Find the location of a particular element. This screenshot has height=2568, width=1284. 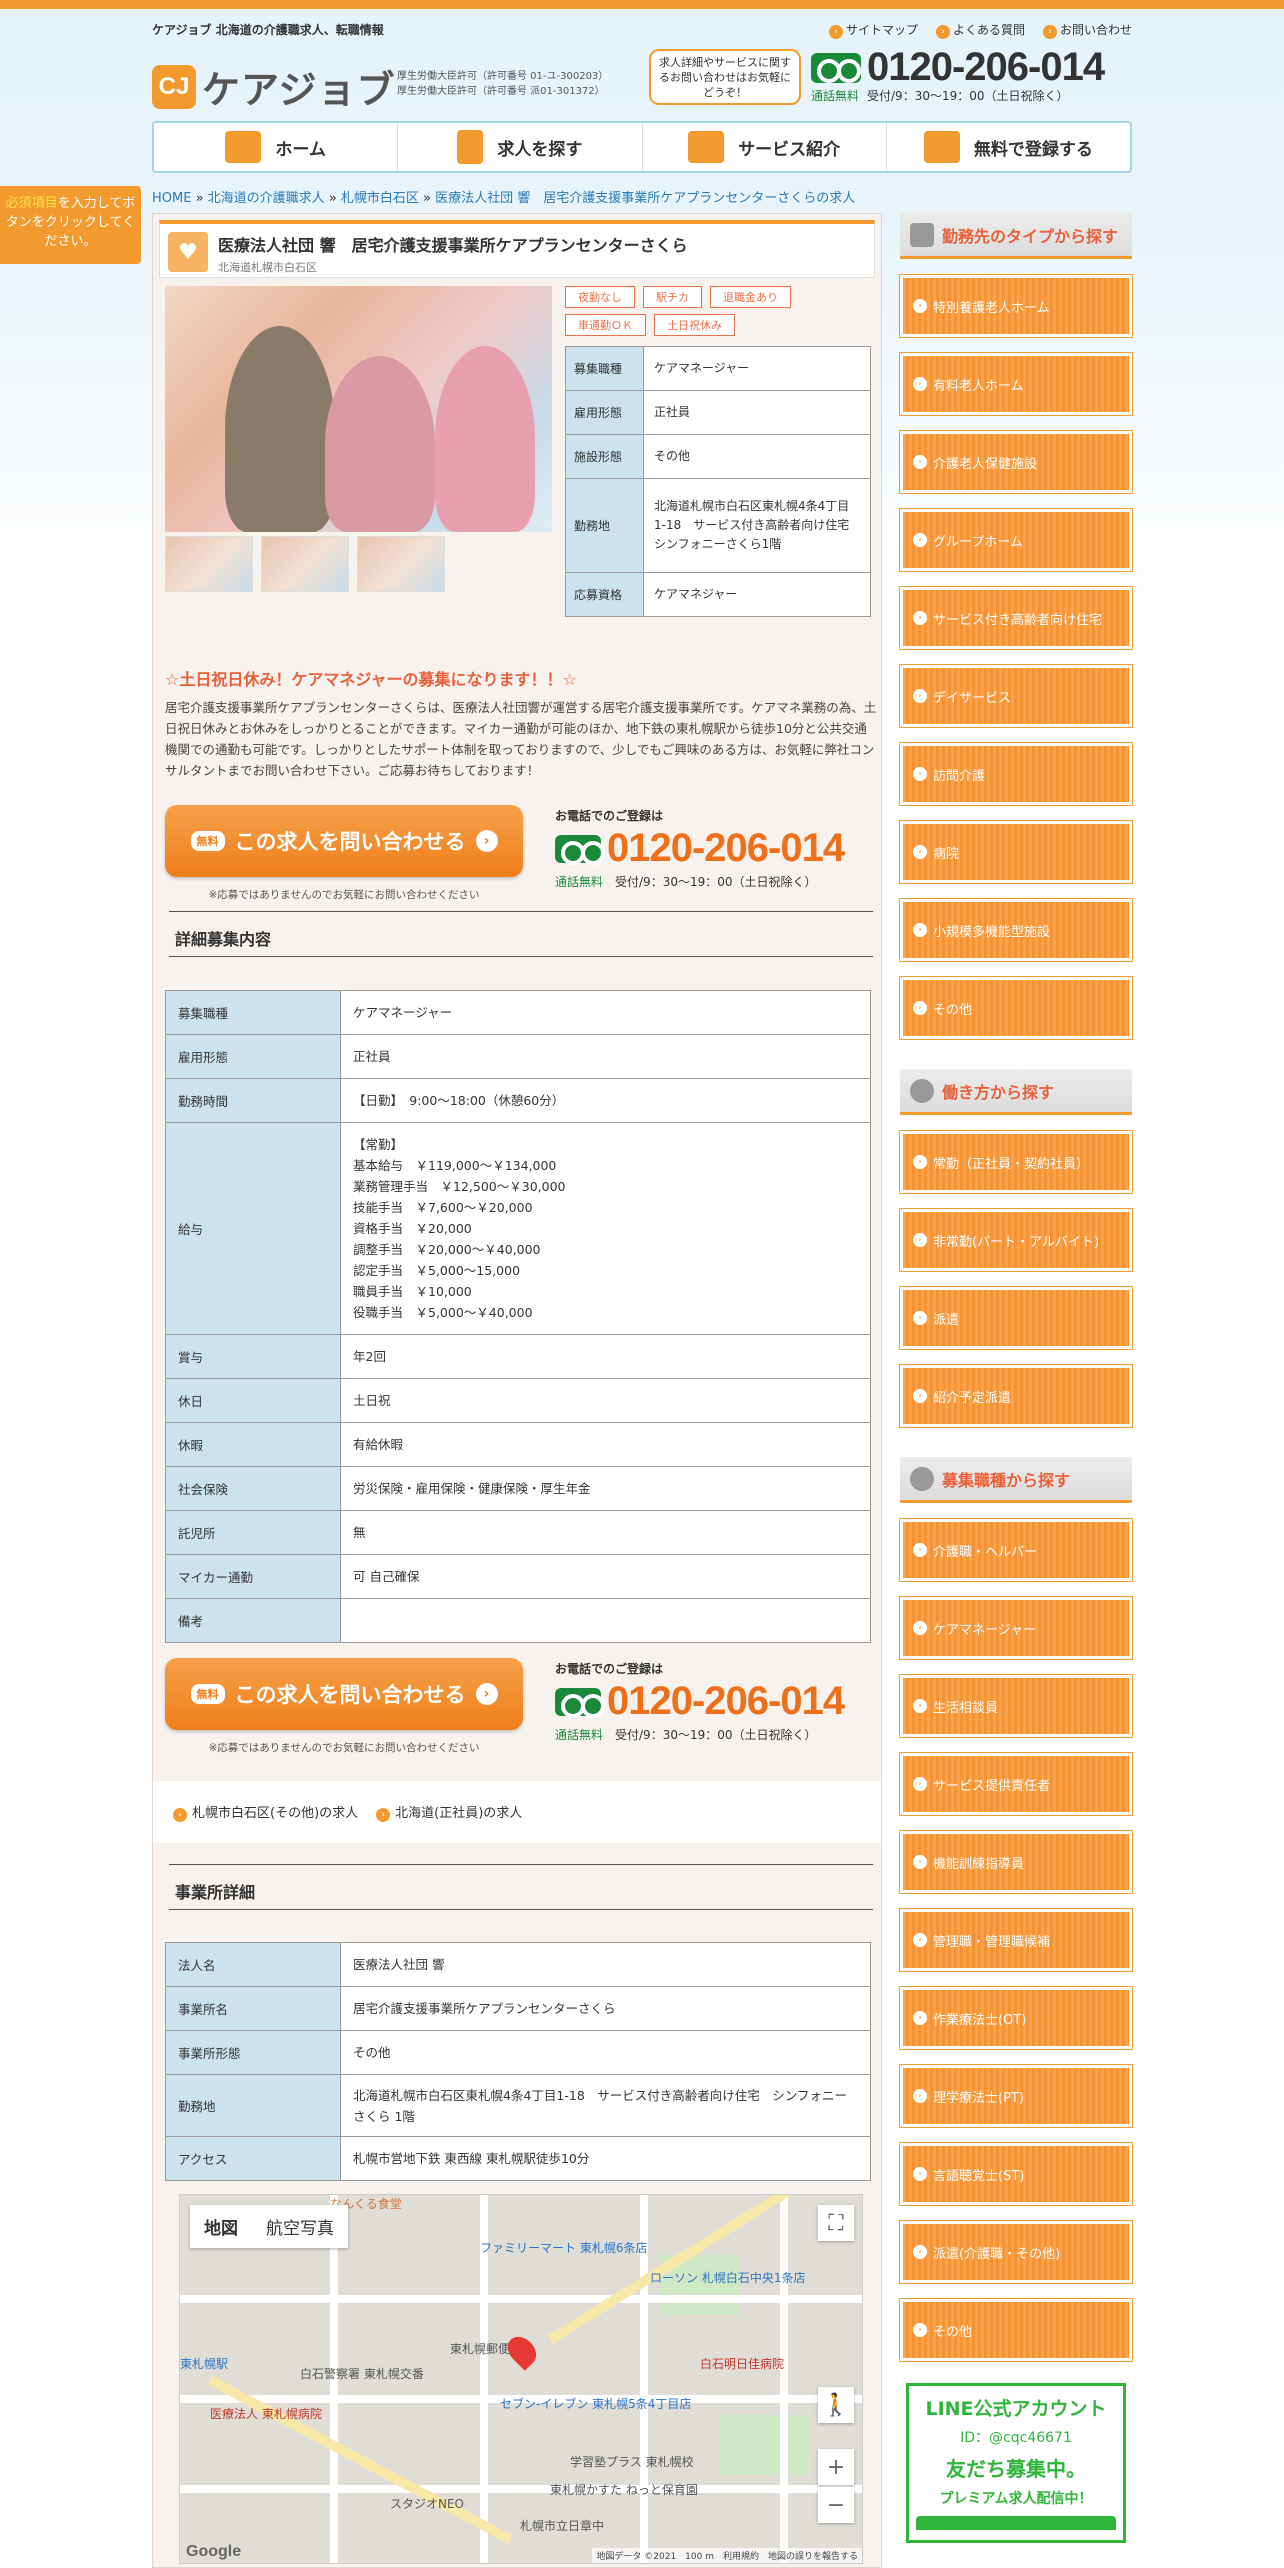

sidebar-item: › 派遣 is located at coordinates (1016, 1318).